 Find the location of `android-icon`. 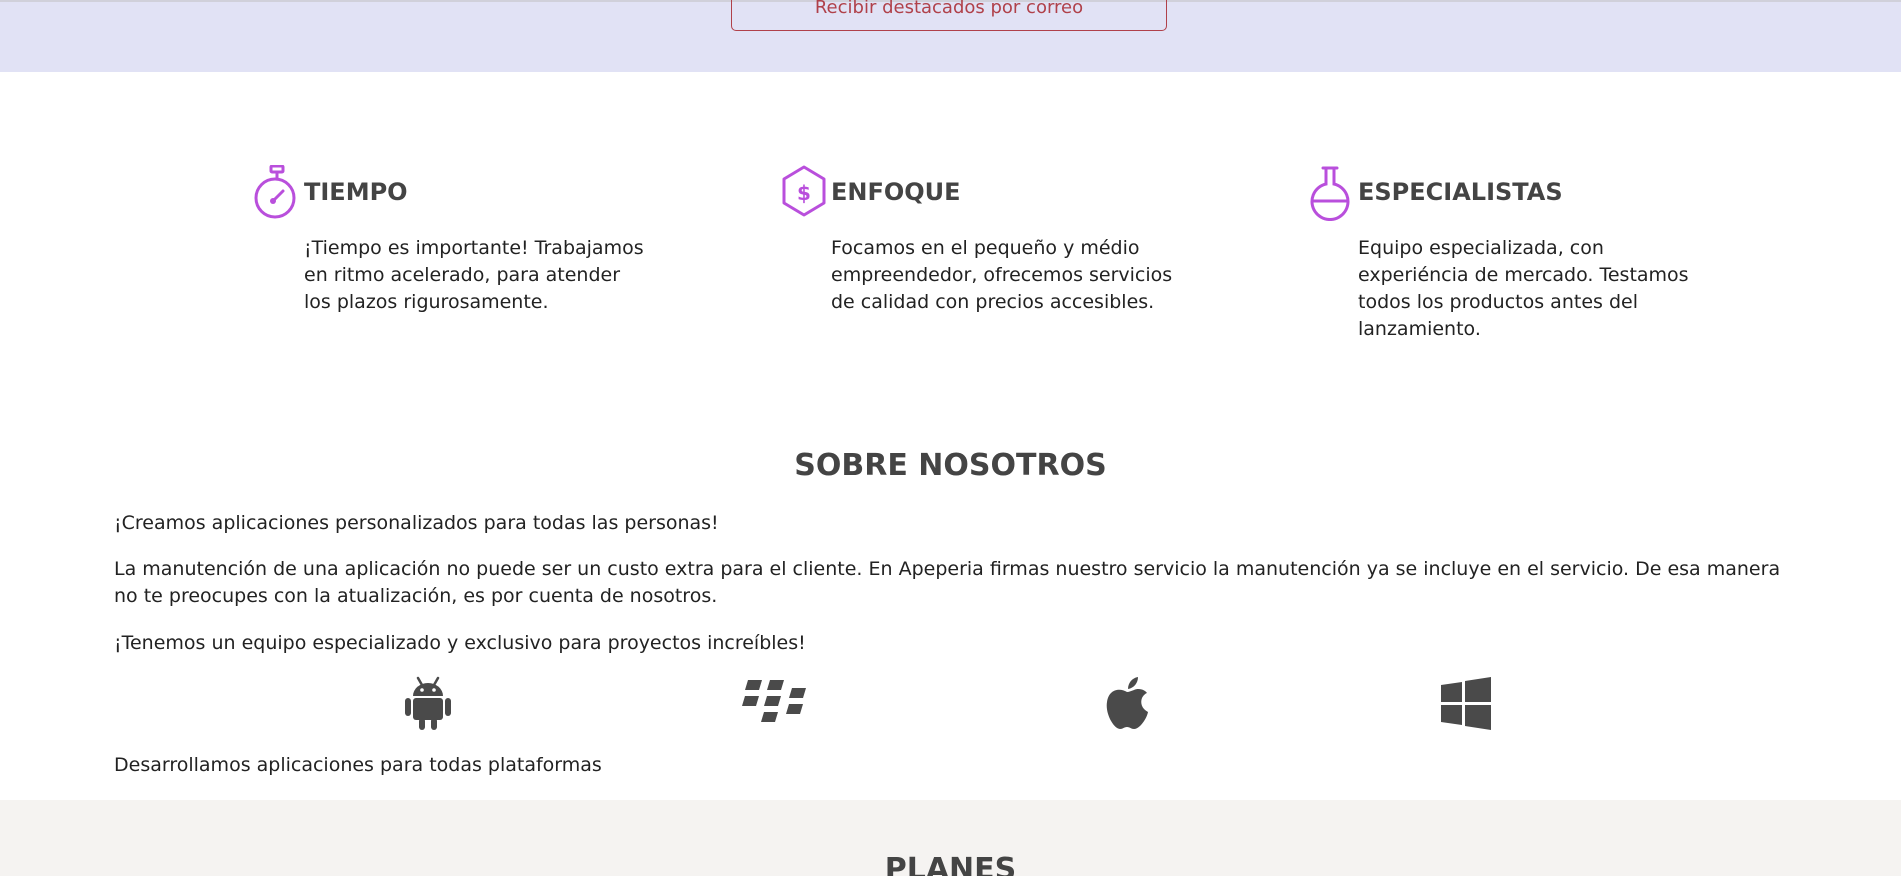

android-icon is located at coordinates (428, 703).